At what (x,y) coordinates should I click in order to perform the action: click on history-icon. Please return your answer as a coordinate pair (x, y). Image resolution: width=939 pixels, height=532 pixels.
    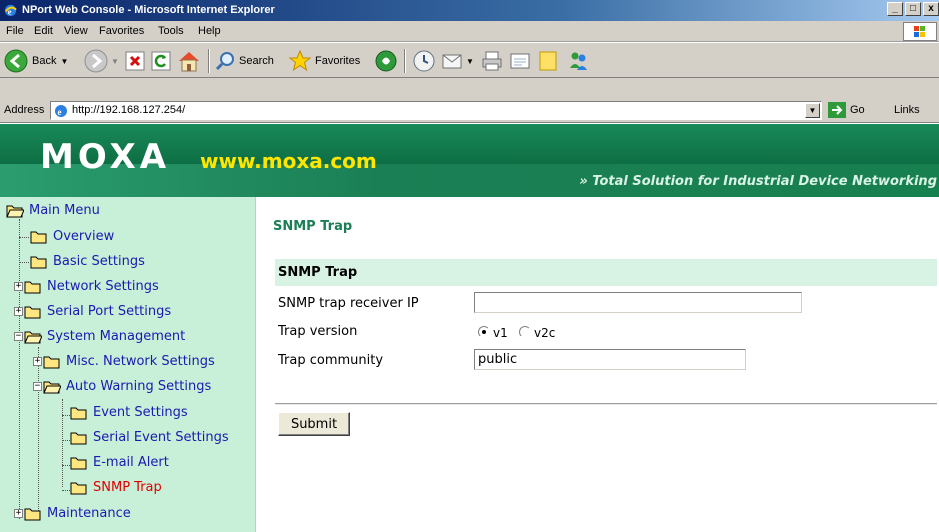
    Looking at the image, I should click on (424, 61).